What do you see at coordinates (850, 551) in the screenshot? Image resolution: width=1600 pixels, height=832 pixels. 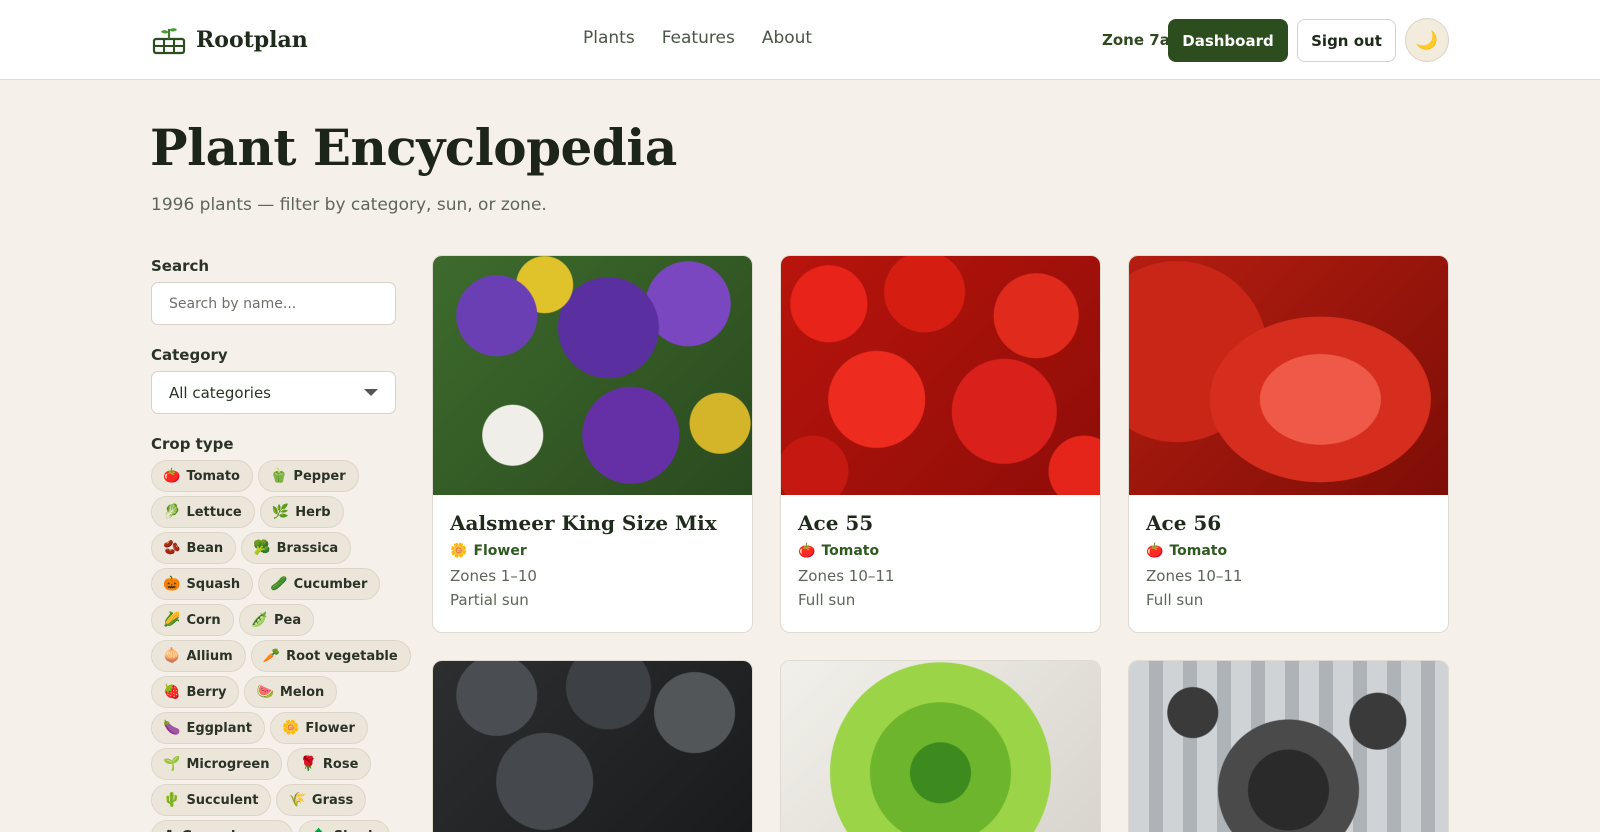 I see `plant-category-label: Tomato` at bounding box center [850, 551].